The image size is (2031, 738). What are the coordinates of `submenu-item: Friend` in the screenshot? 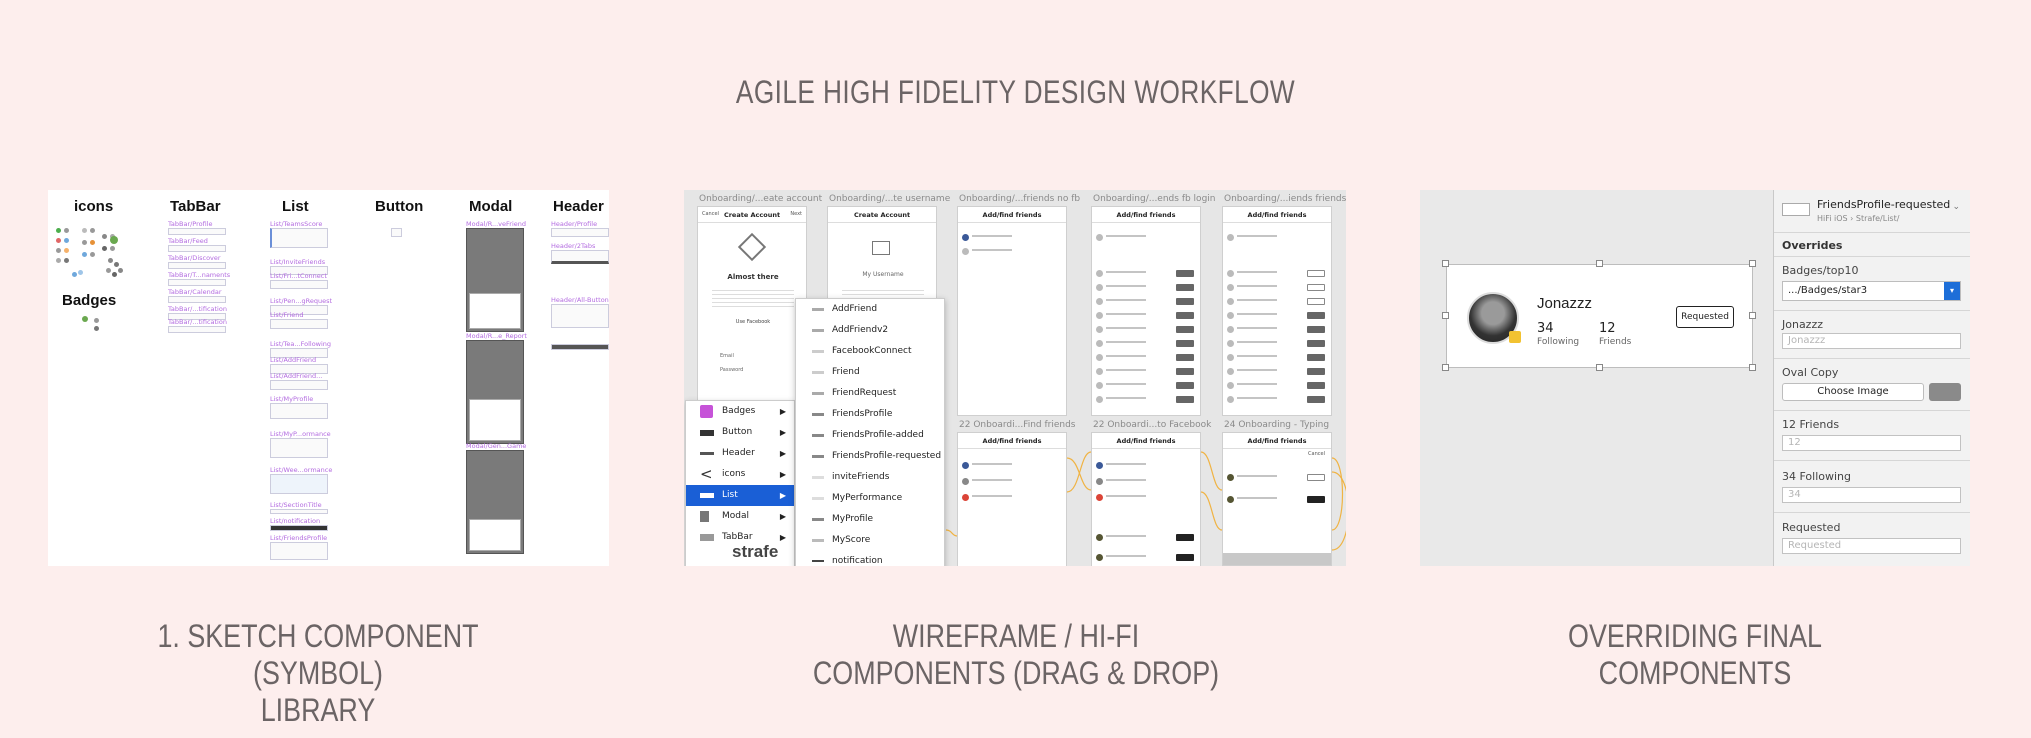 It's located at (870, 372).